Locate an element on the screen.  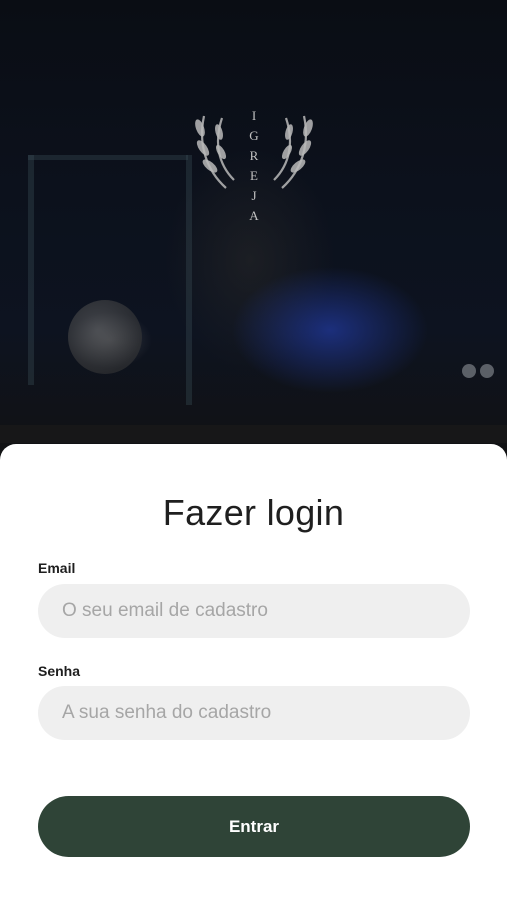
logo-letter: R is located at coordinates (254, 155).